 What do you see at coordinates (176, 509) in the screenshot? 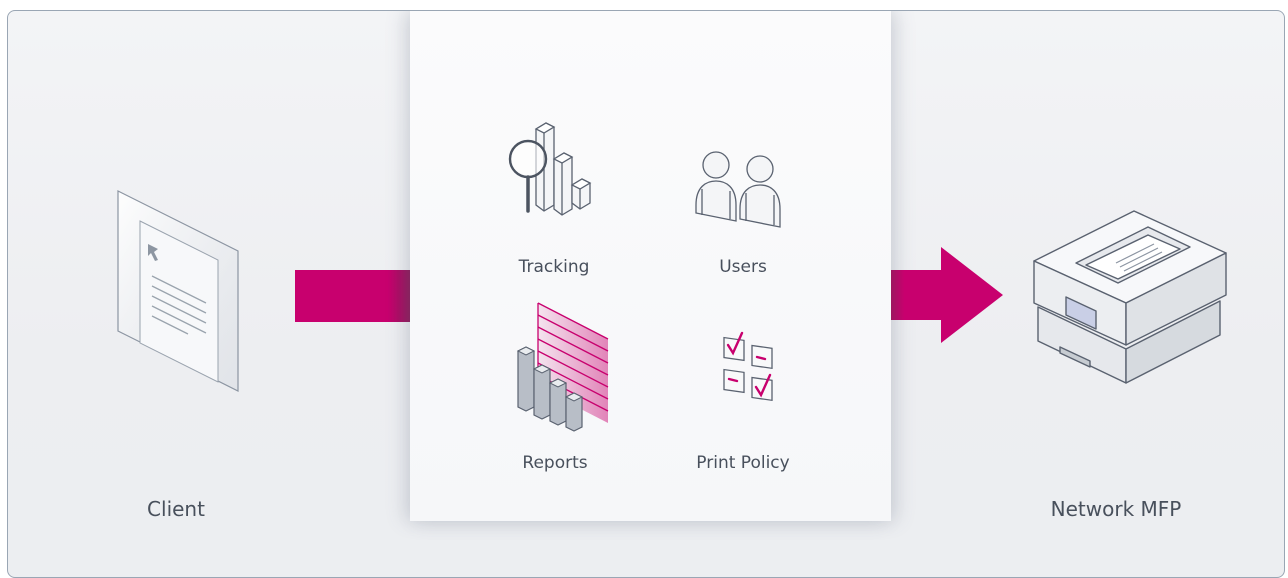
I see `client-label: Client` at bounding box center [176, 509].